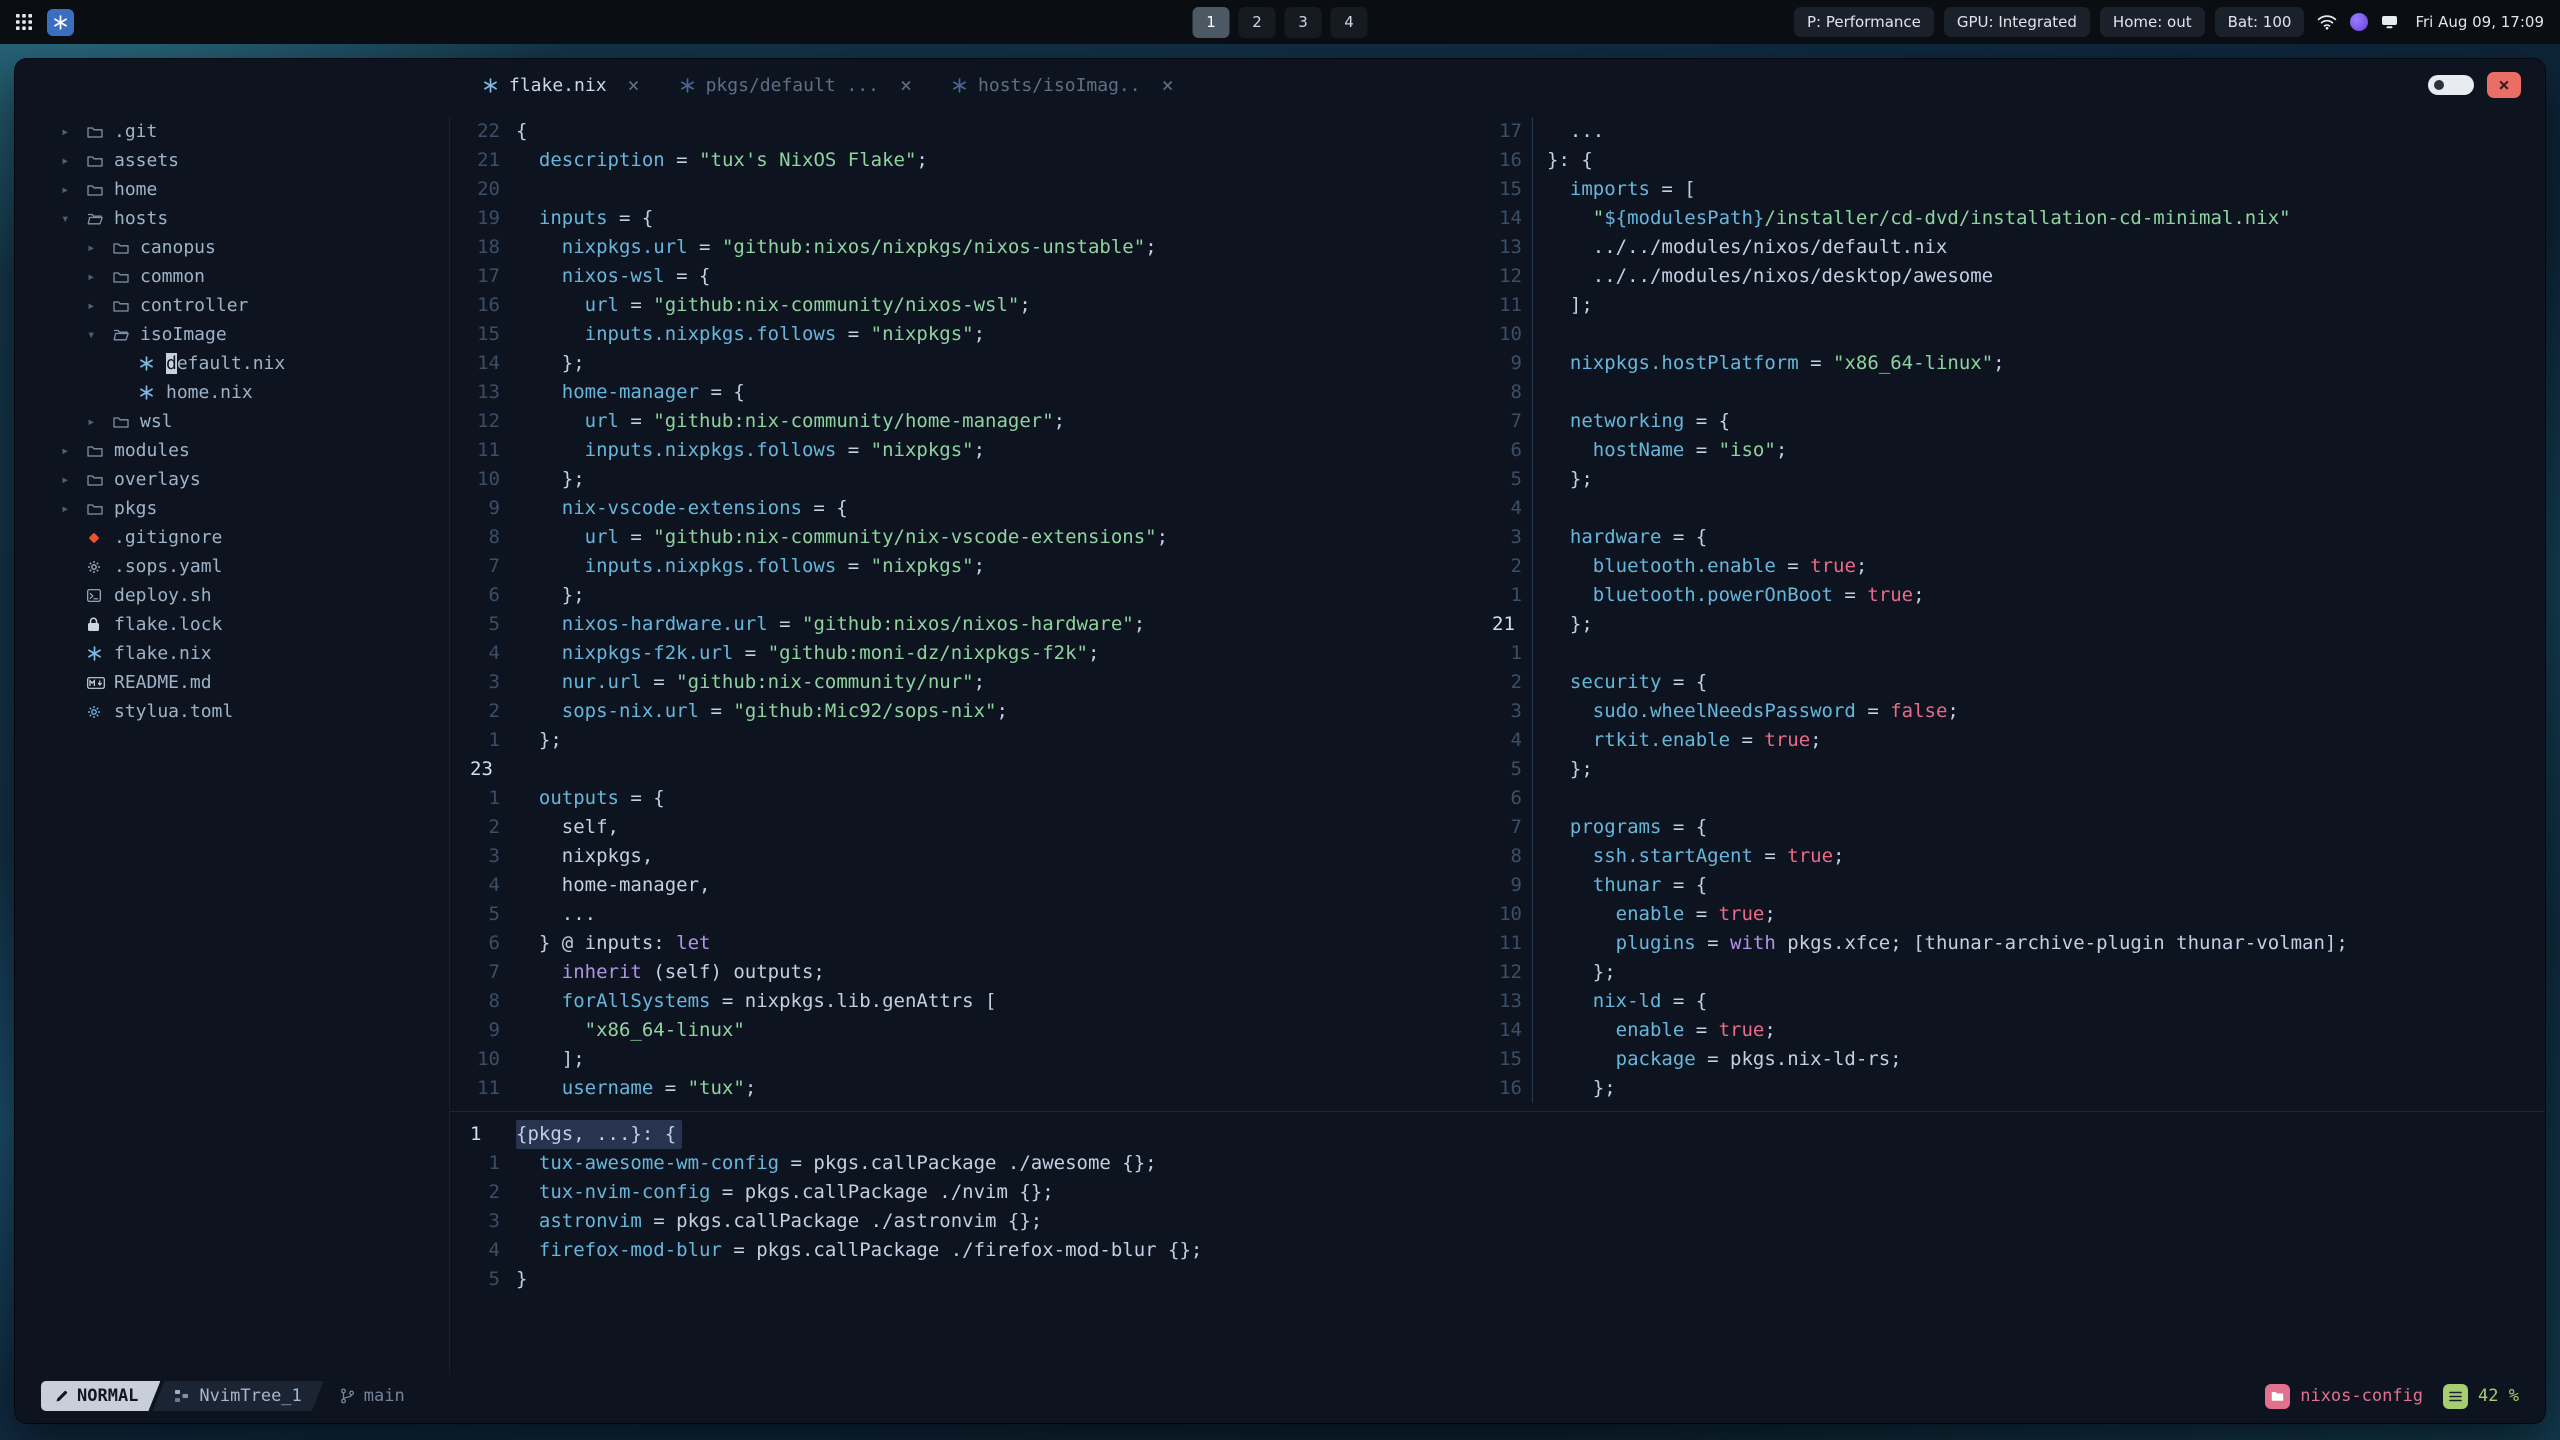  I want to click on code-line: 1, so click(2012, 653).